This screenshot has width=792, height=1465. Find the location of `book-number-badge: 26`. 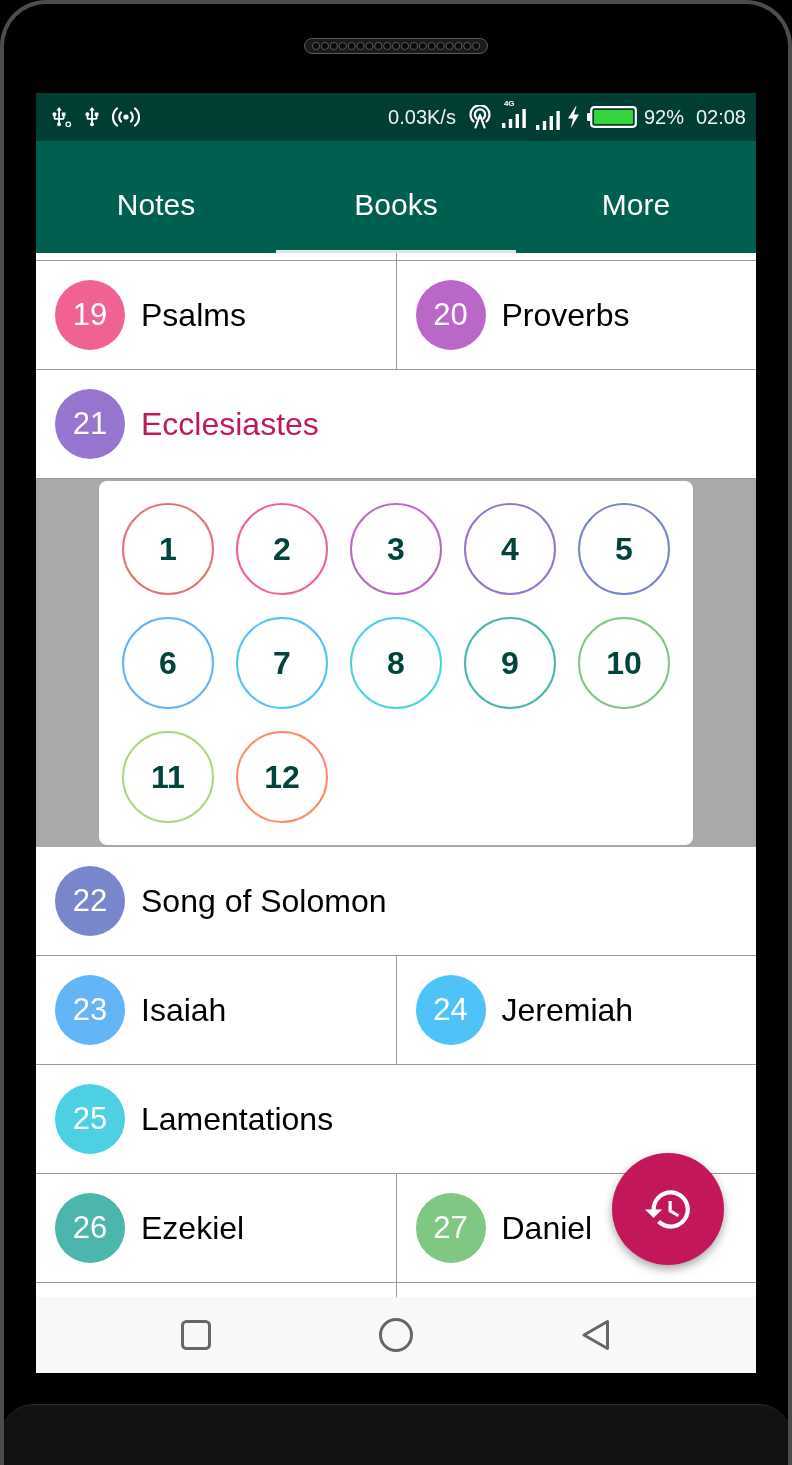

book-number-badge: 26 is located at coordinates (90, 1228).